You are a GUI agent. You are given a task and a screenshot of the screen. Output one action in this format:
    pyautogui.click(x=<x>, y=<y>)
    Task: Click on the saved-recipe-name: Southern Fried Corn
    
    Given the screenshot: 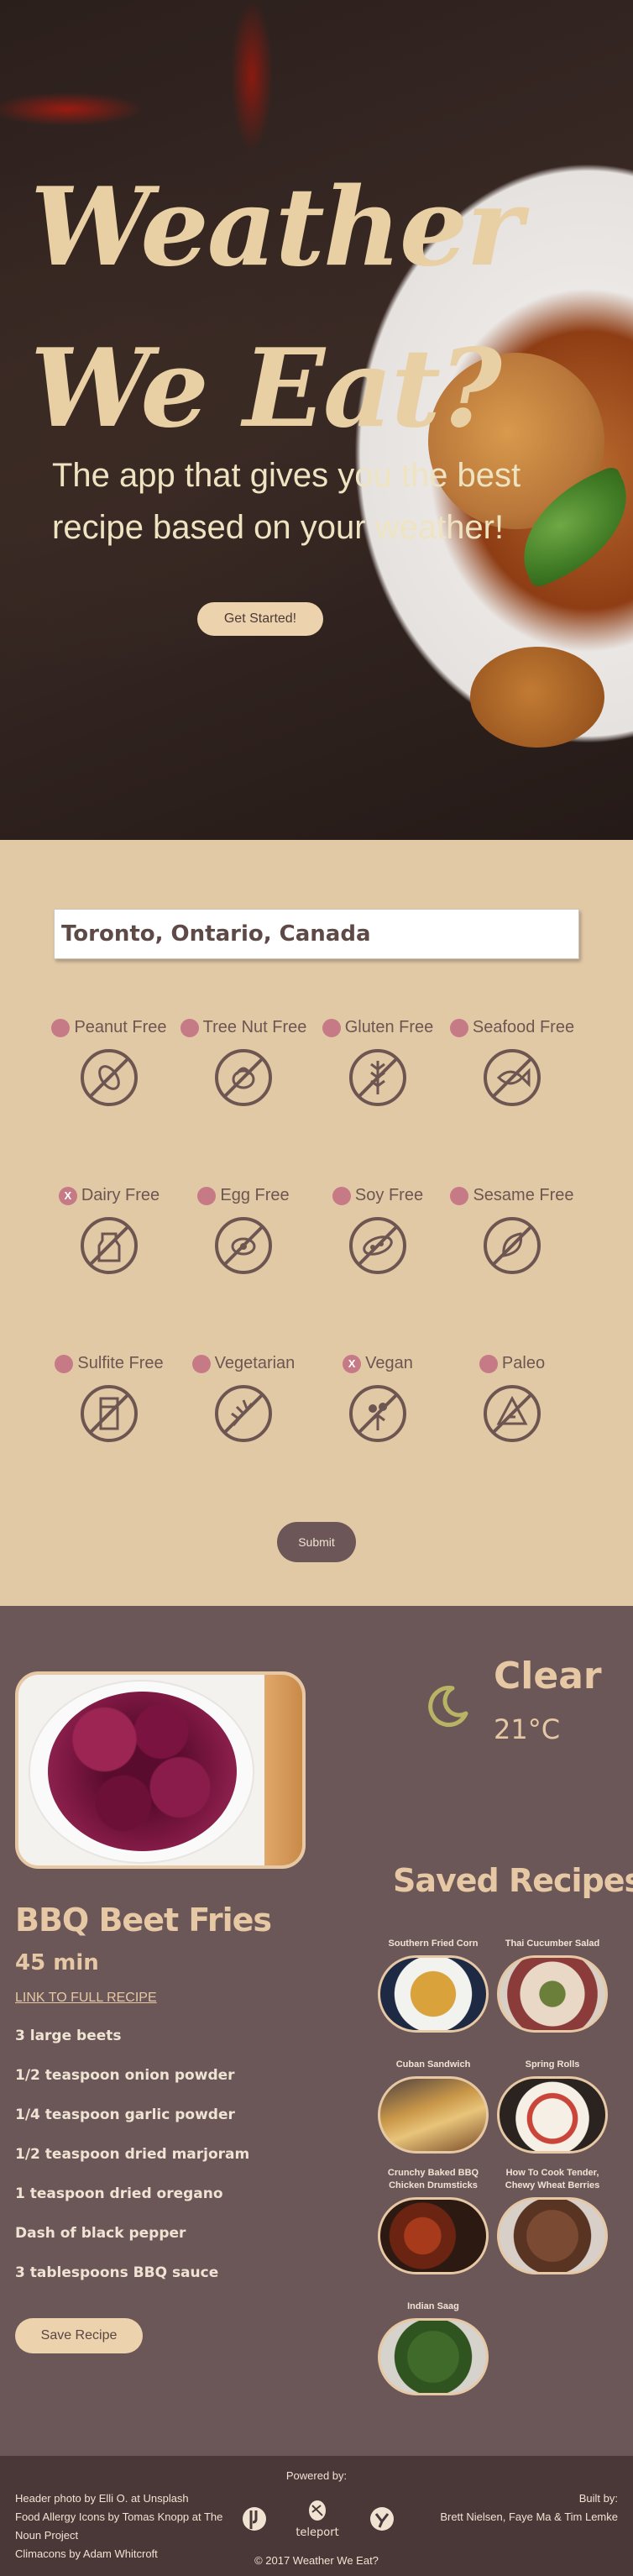 What is the action you would take?
    pyautogui.click(x=433, y=1944)
    